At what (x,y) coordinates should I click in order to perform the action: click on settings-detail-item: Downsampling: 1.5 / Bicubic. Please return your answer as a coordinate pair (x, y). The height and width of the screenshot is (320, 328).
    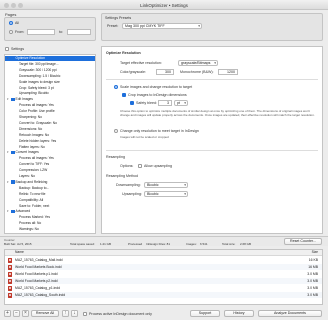
    Looking at the image, I should click on (50, 76).